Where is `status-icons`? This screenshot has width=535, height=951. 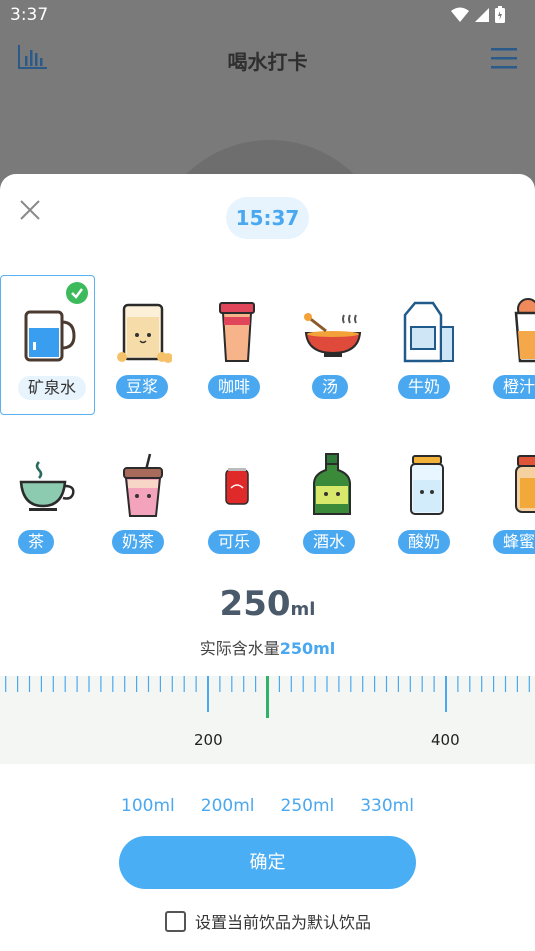
status-icons is located at coordinates (478, 14).